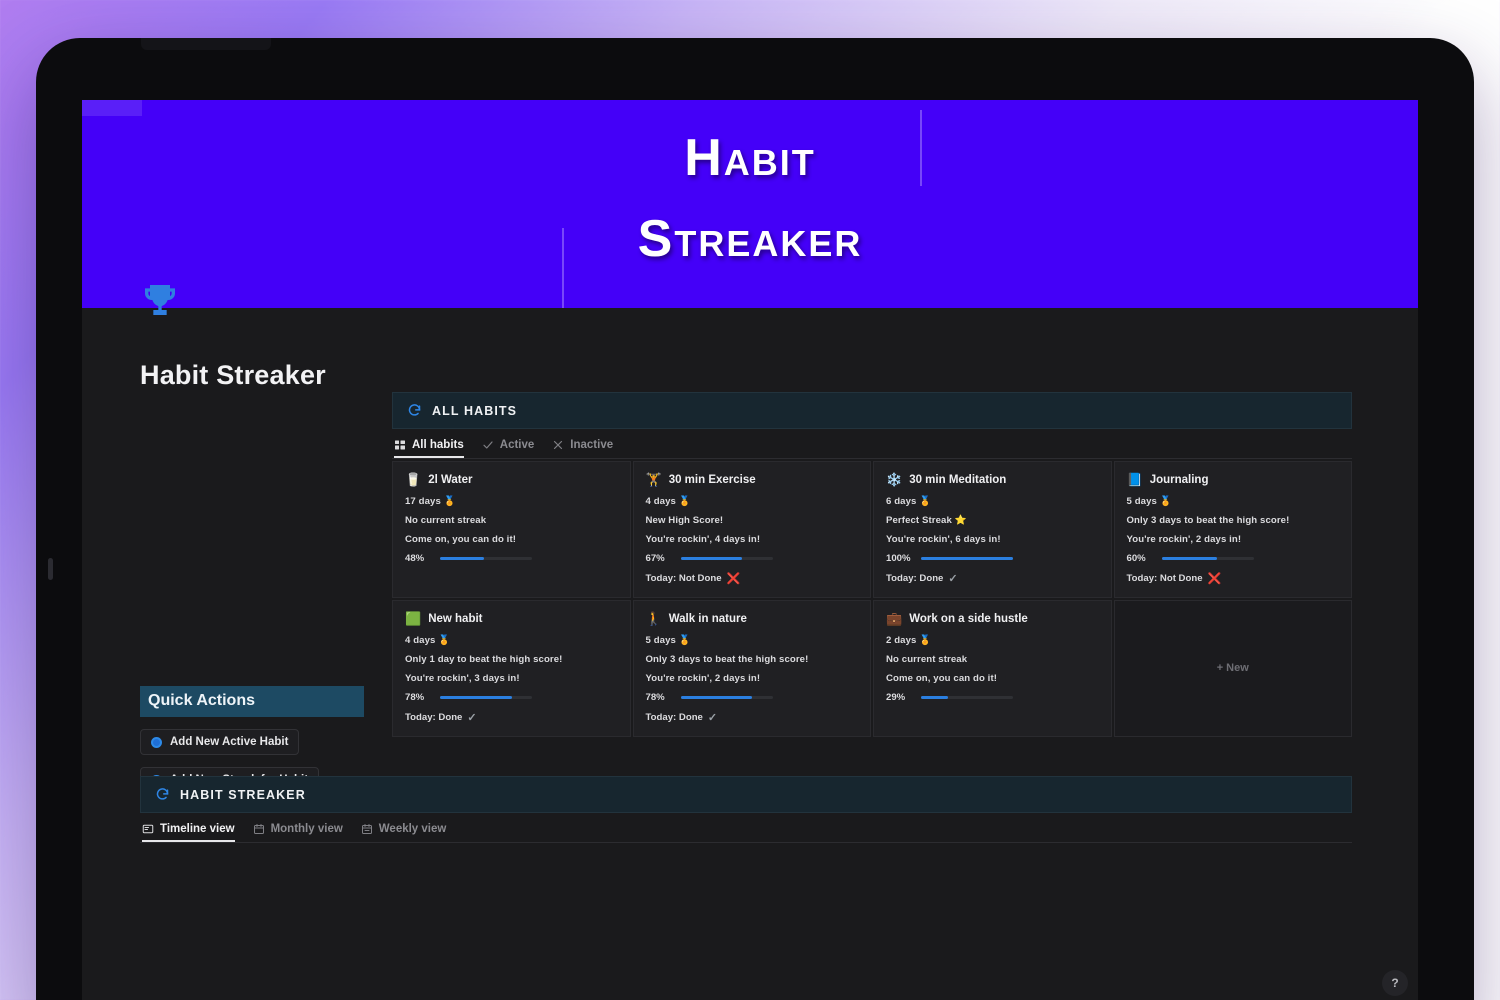  What do you see at coordinates (148, 829) in the screenshot?
I see `timeline-icon` at bounding box center [148, 829].